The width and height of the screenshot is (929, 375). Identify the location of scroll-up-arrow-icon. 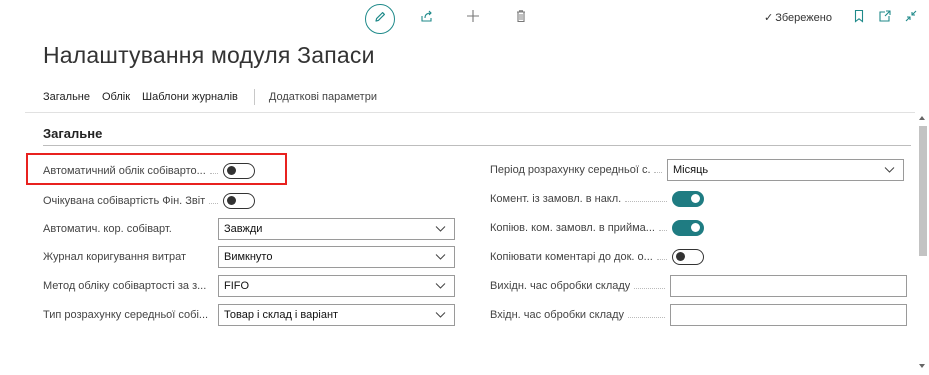
(922, 118).